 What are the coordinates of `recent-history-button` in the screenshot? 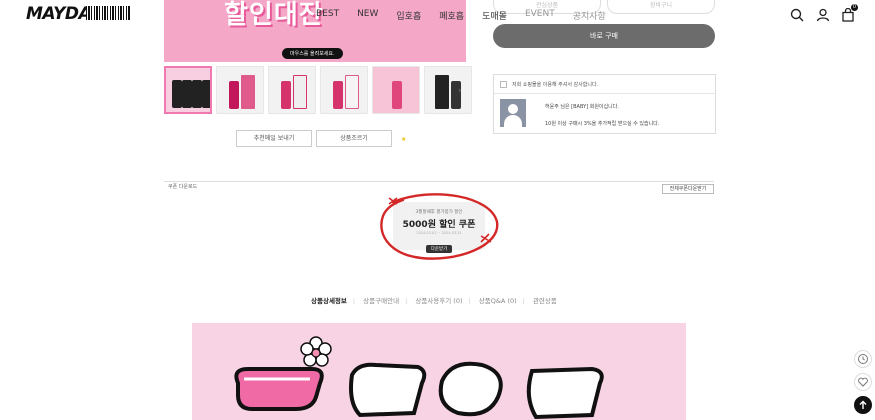 It's located at (863, 359).